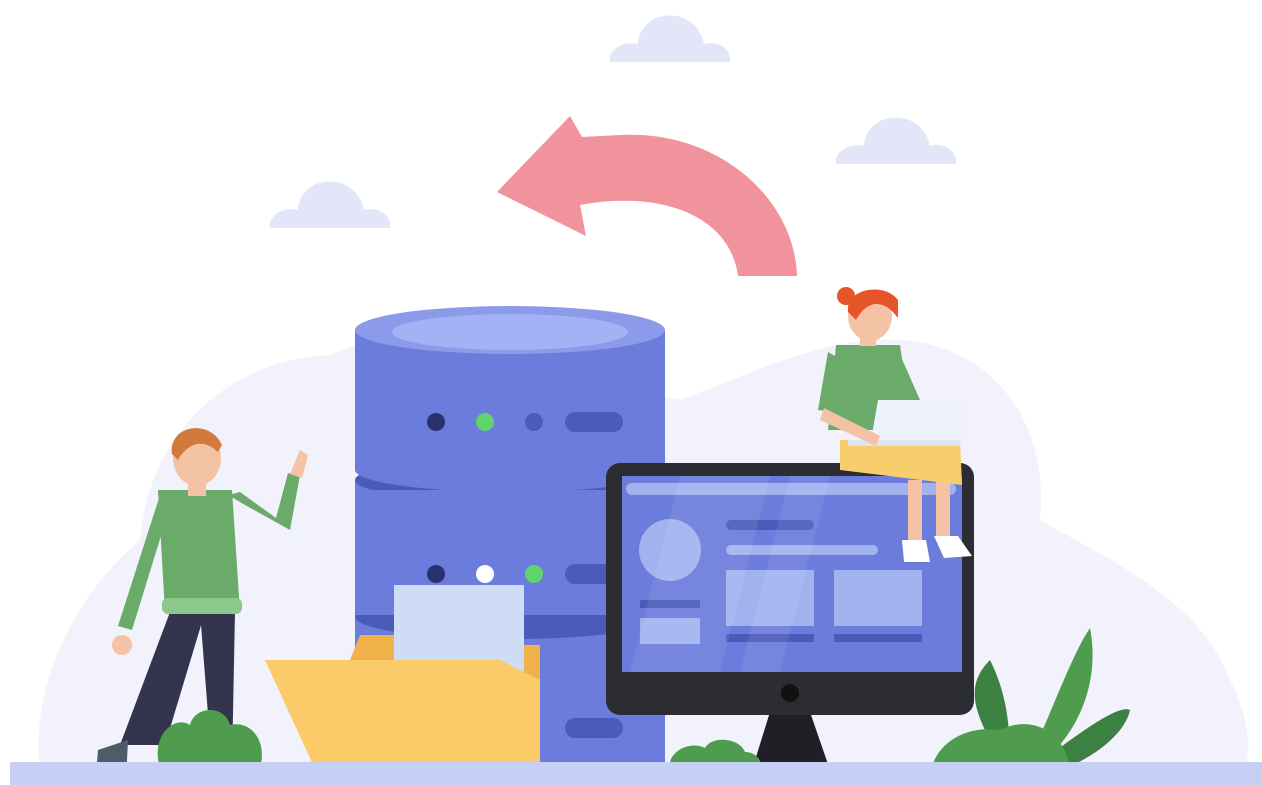 The image size is (1262, 785). I want to click on laptop-icon, so click(916, 423).